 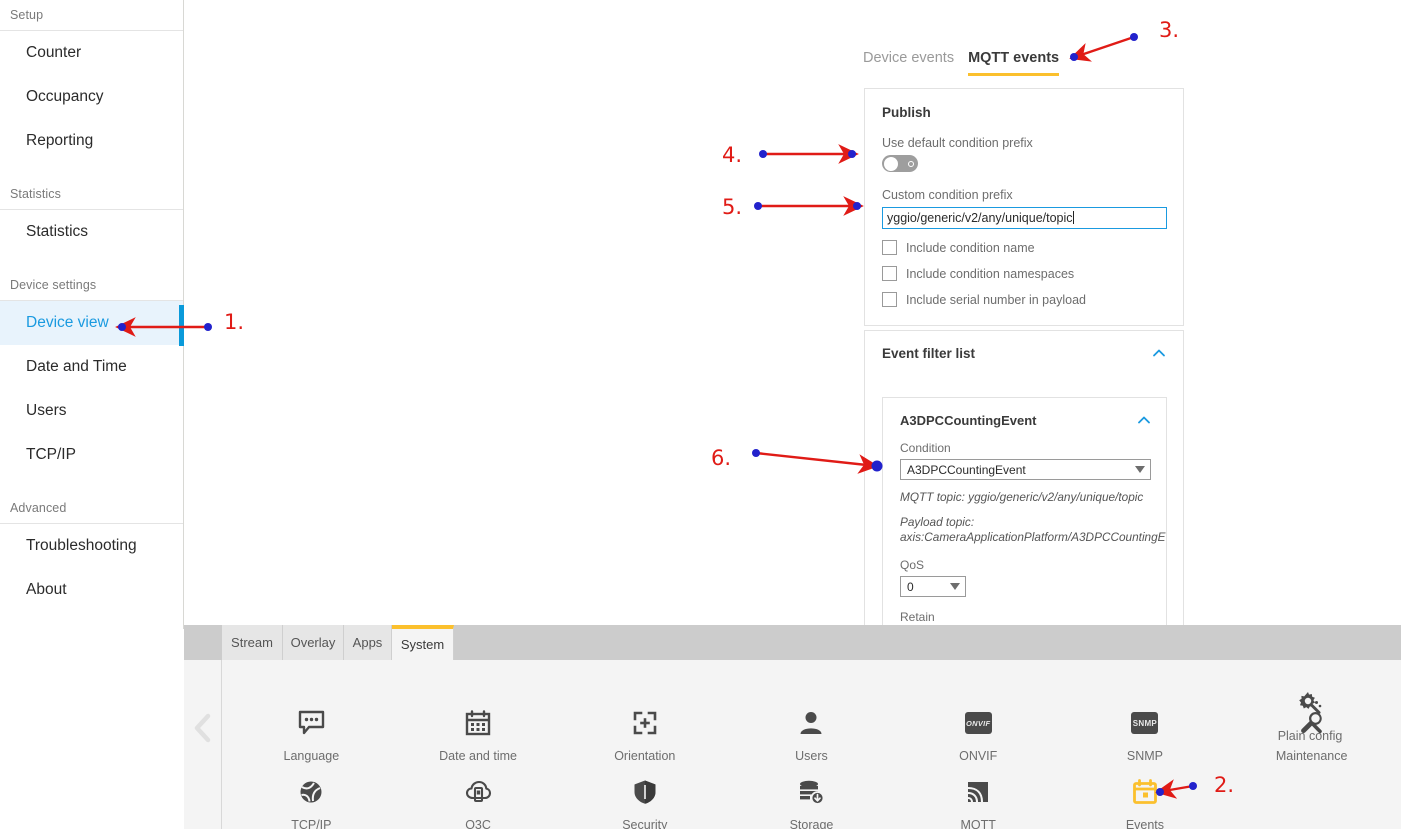 What do you see at coordinates (910, 586) in the screenshot?
I see `qos-select-value: 0` at bounding box center [910, 586].